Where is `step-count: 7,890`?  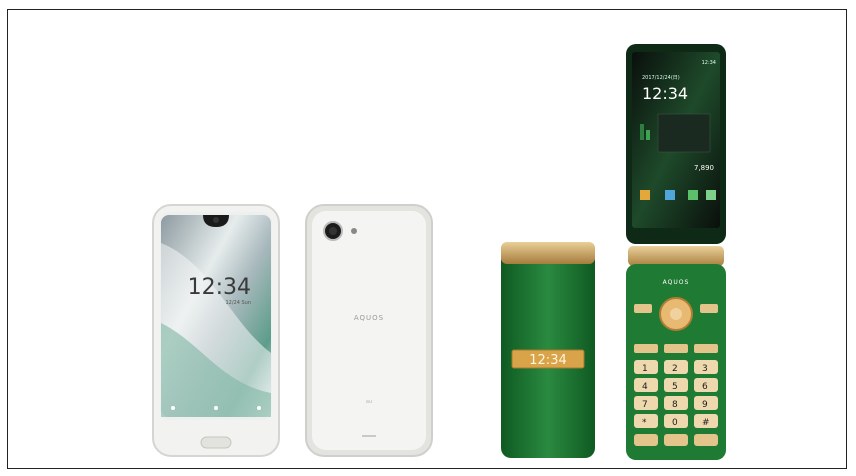
step-count: 7,890 is located at coordinates (704, 168).